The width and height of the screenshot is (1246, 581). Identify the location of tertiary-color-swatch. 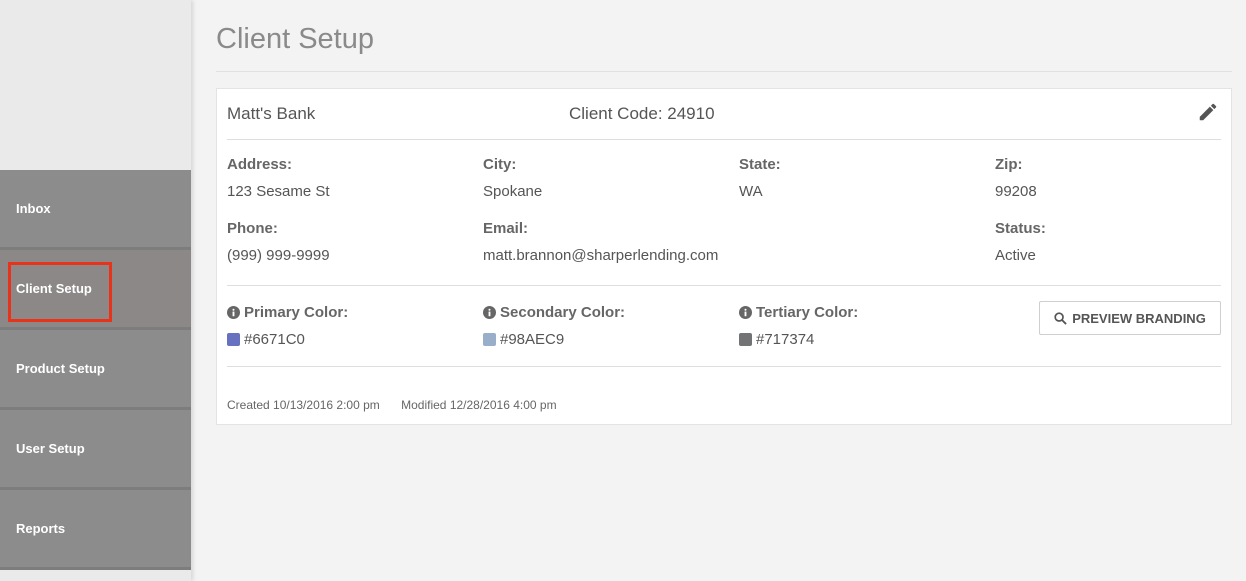
(745, 339).